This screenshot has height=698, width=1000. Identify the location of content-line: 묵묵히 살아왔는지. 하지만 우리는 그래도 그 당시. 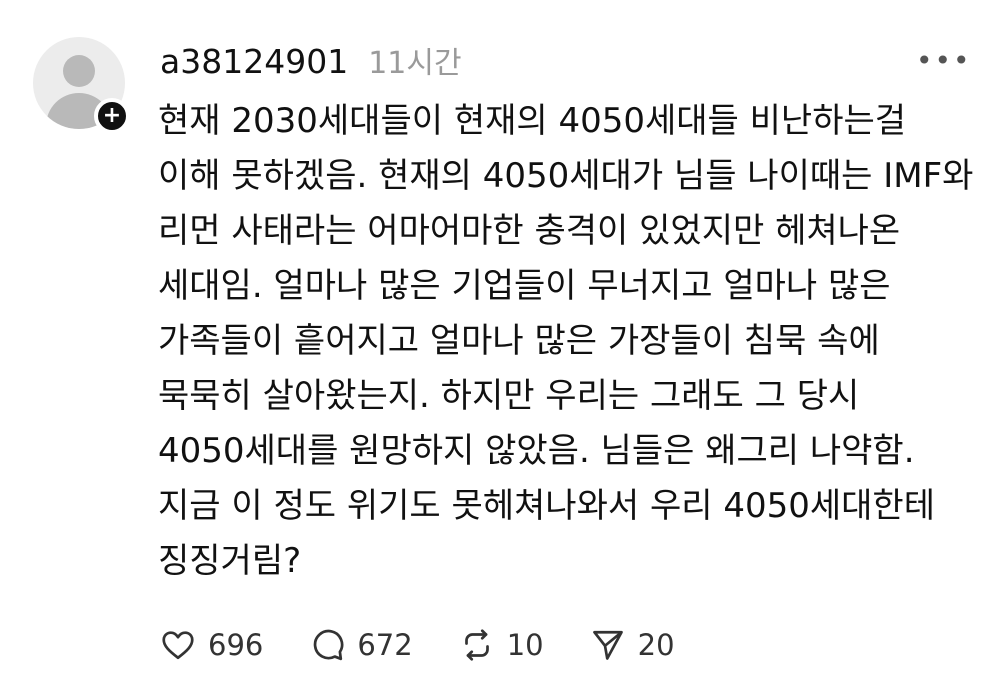
(509, 396).